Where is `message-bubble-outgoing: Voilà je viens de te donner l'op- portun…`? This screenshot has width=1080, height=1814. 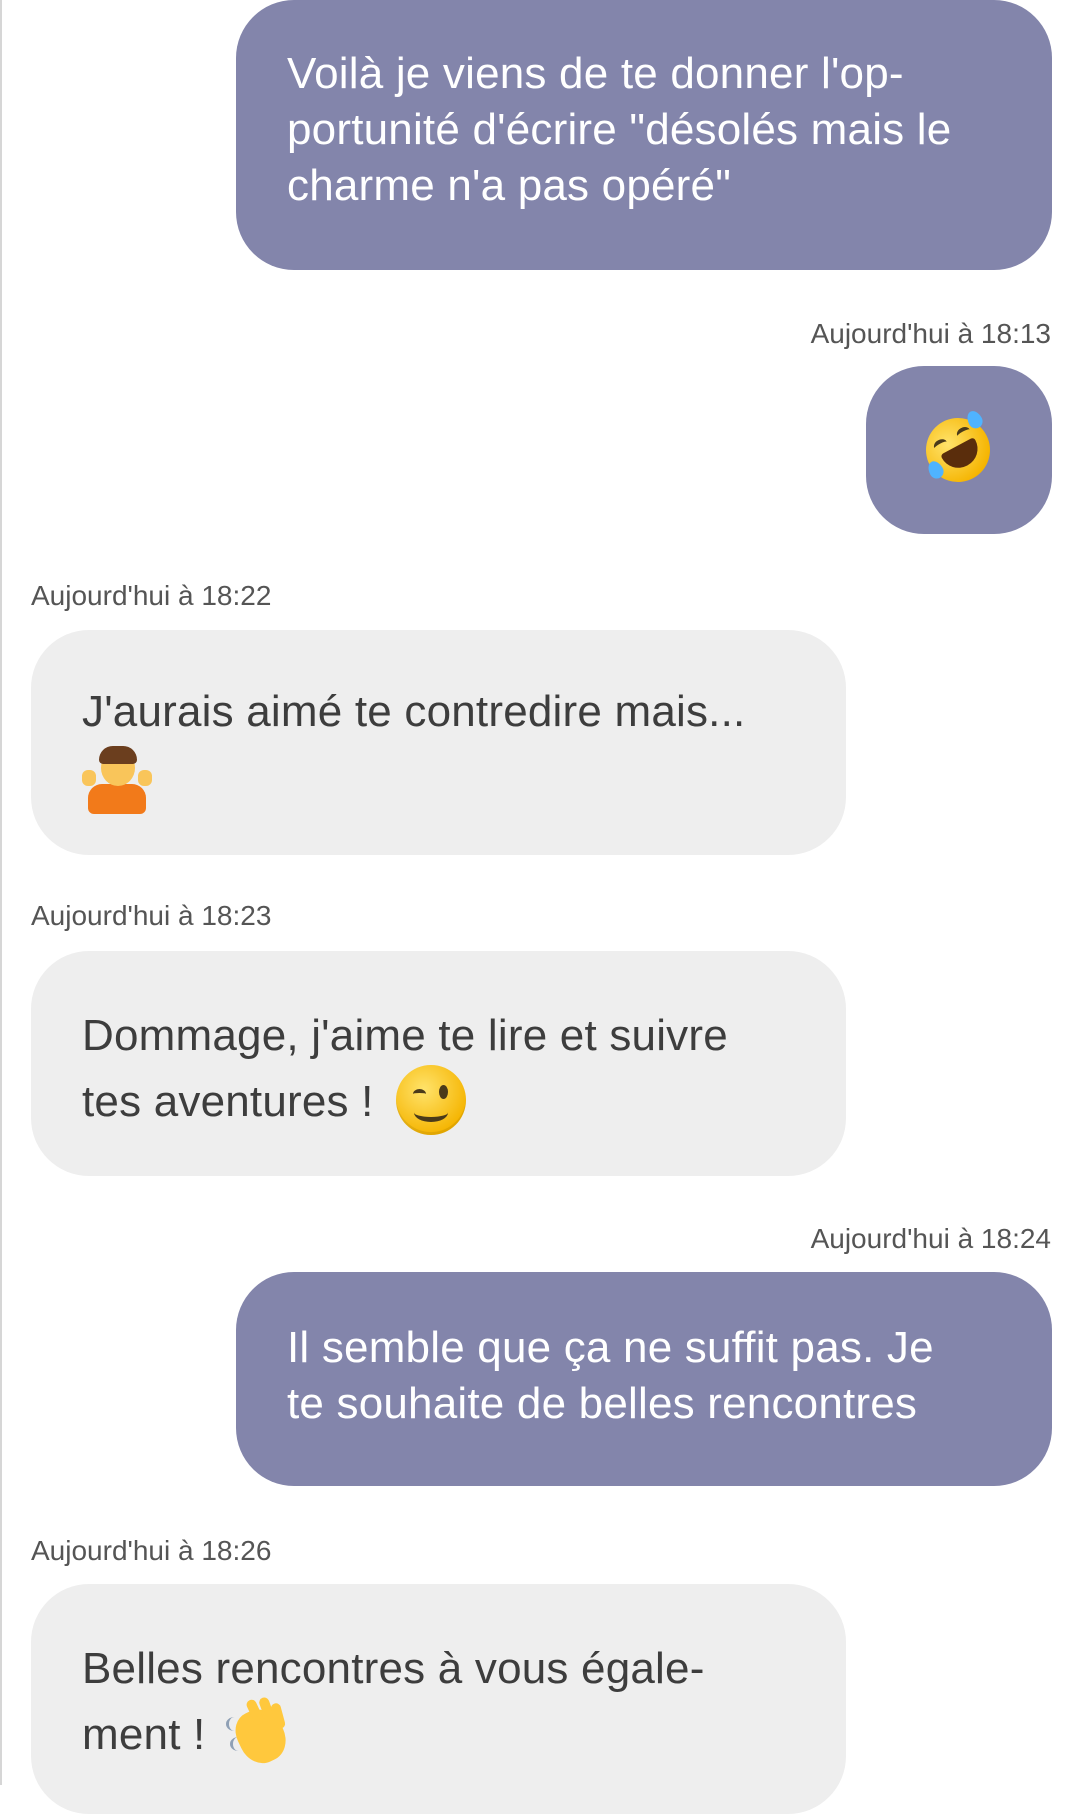 message-bubble-outgoing: Voilà je viens de te donner l'op- portun… is located at coordinates (644, 135).